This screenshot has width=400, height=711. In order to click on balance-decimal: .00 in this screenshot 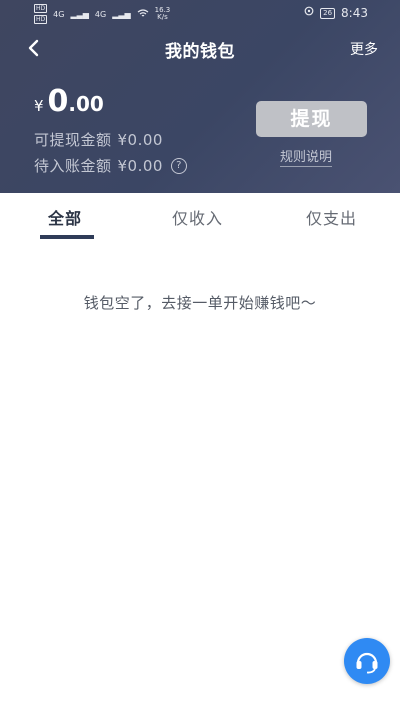, I will do `click(86, 104)`.